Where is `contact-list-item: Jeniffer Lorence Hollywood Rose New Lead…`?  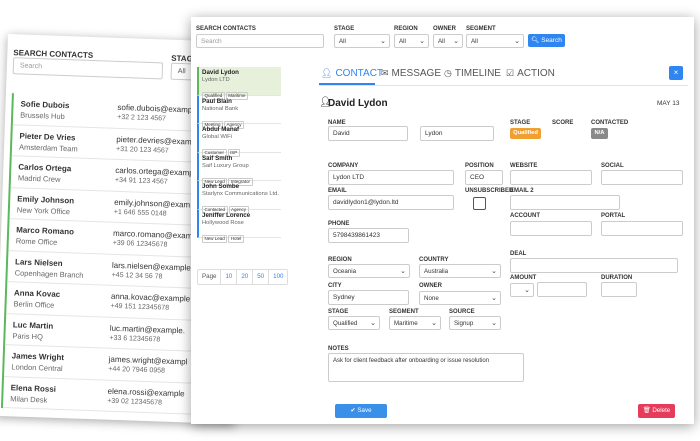 contact-list-item: Jeniffer Lorence Hollywood Rose New Lead… is located at coordinates (239, 226).